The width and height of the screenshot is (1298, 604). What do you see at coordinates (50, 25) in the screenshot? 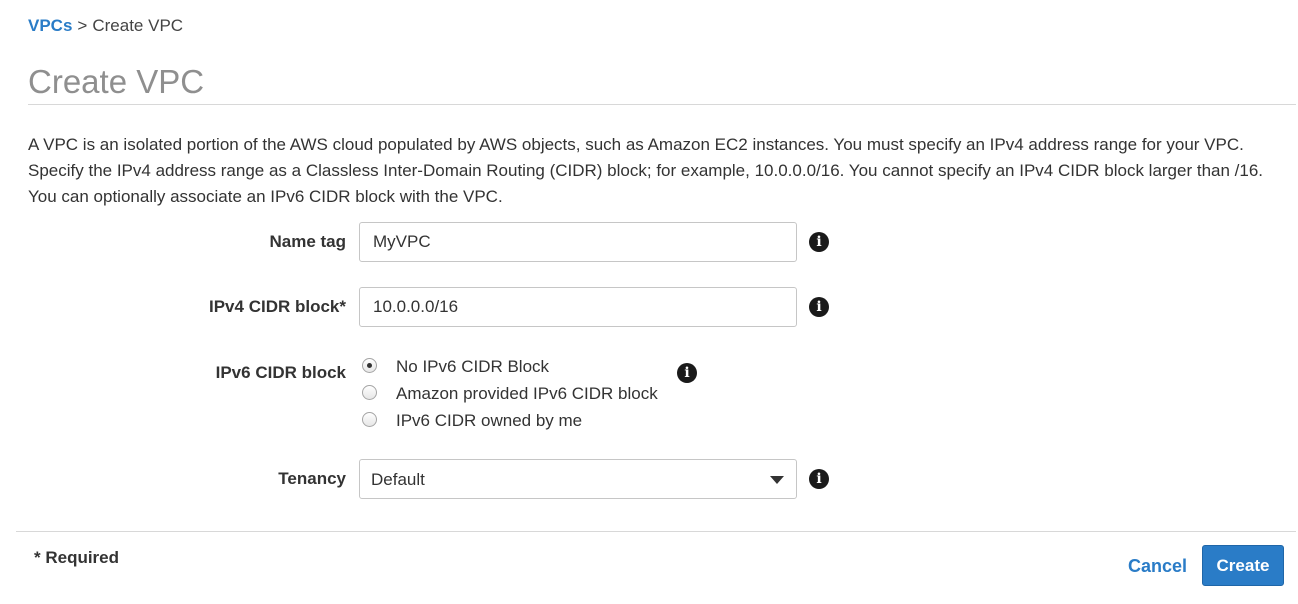
I see `breadcrumb-vpcs-link: VPCs` at bounding box center [50, 25].